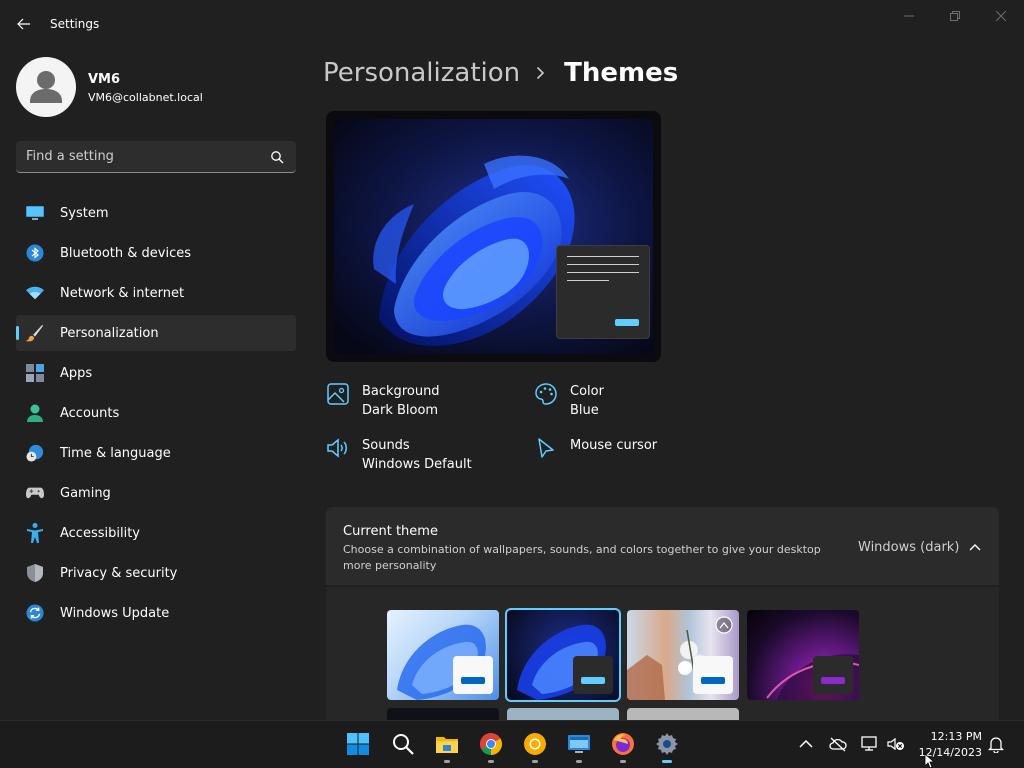 This screenshot has width=1024, height=768. I want to click on user-email: VM6@collabnet.local, so click(145, 97).